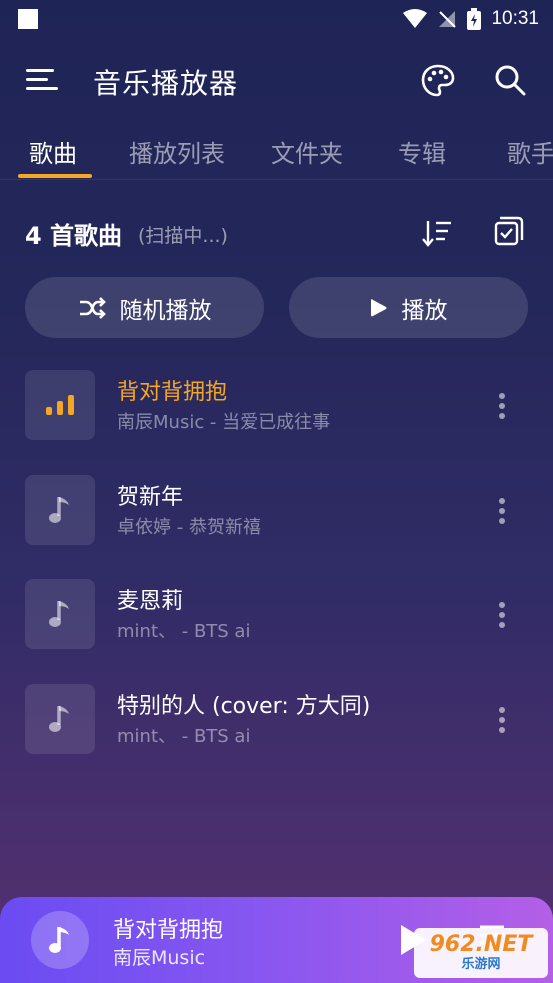 This screenshot has height=983, width=553. I want to click on mini-player-art, so click(60, 940).